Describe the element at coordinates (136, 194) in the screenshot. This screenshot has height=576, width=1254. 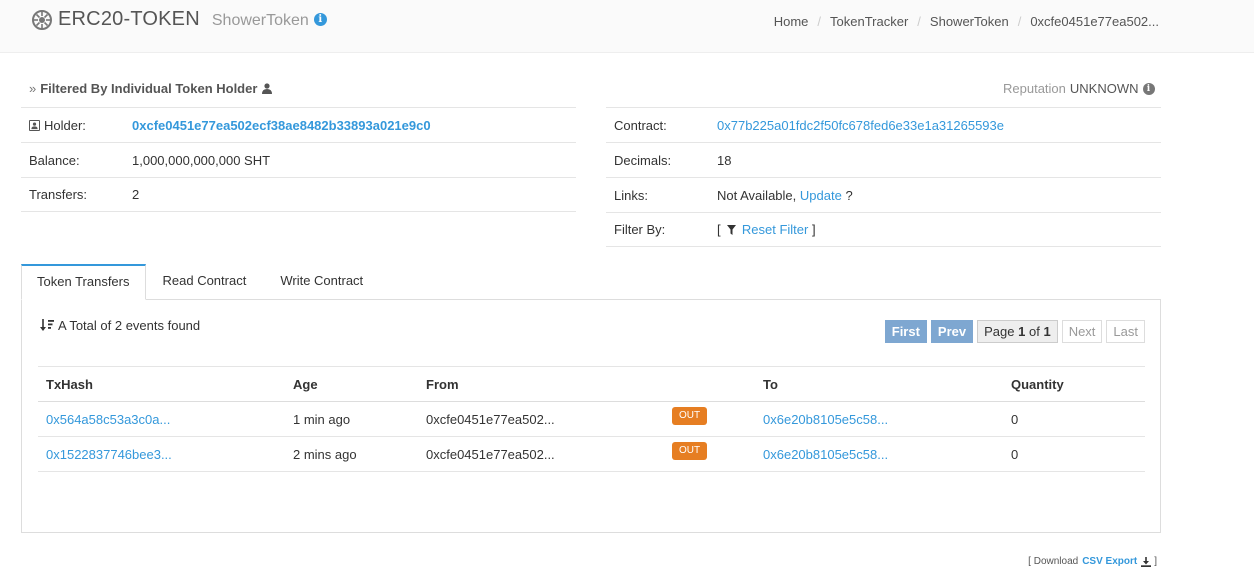
I see `transfers-value: 2` at that location.